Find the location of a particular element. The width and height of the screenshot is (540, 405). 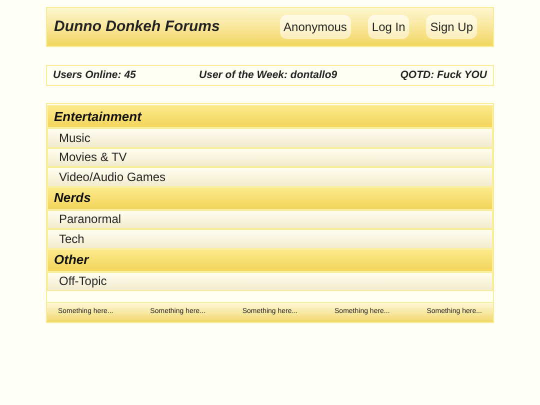

header-button: Sign Up is located at coordinates (451, 27).